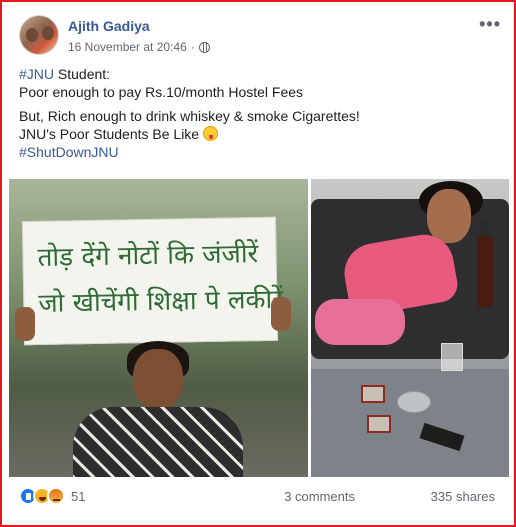  I want to click on globe-icon, so click(204, 47).